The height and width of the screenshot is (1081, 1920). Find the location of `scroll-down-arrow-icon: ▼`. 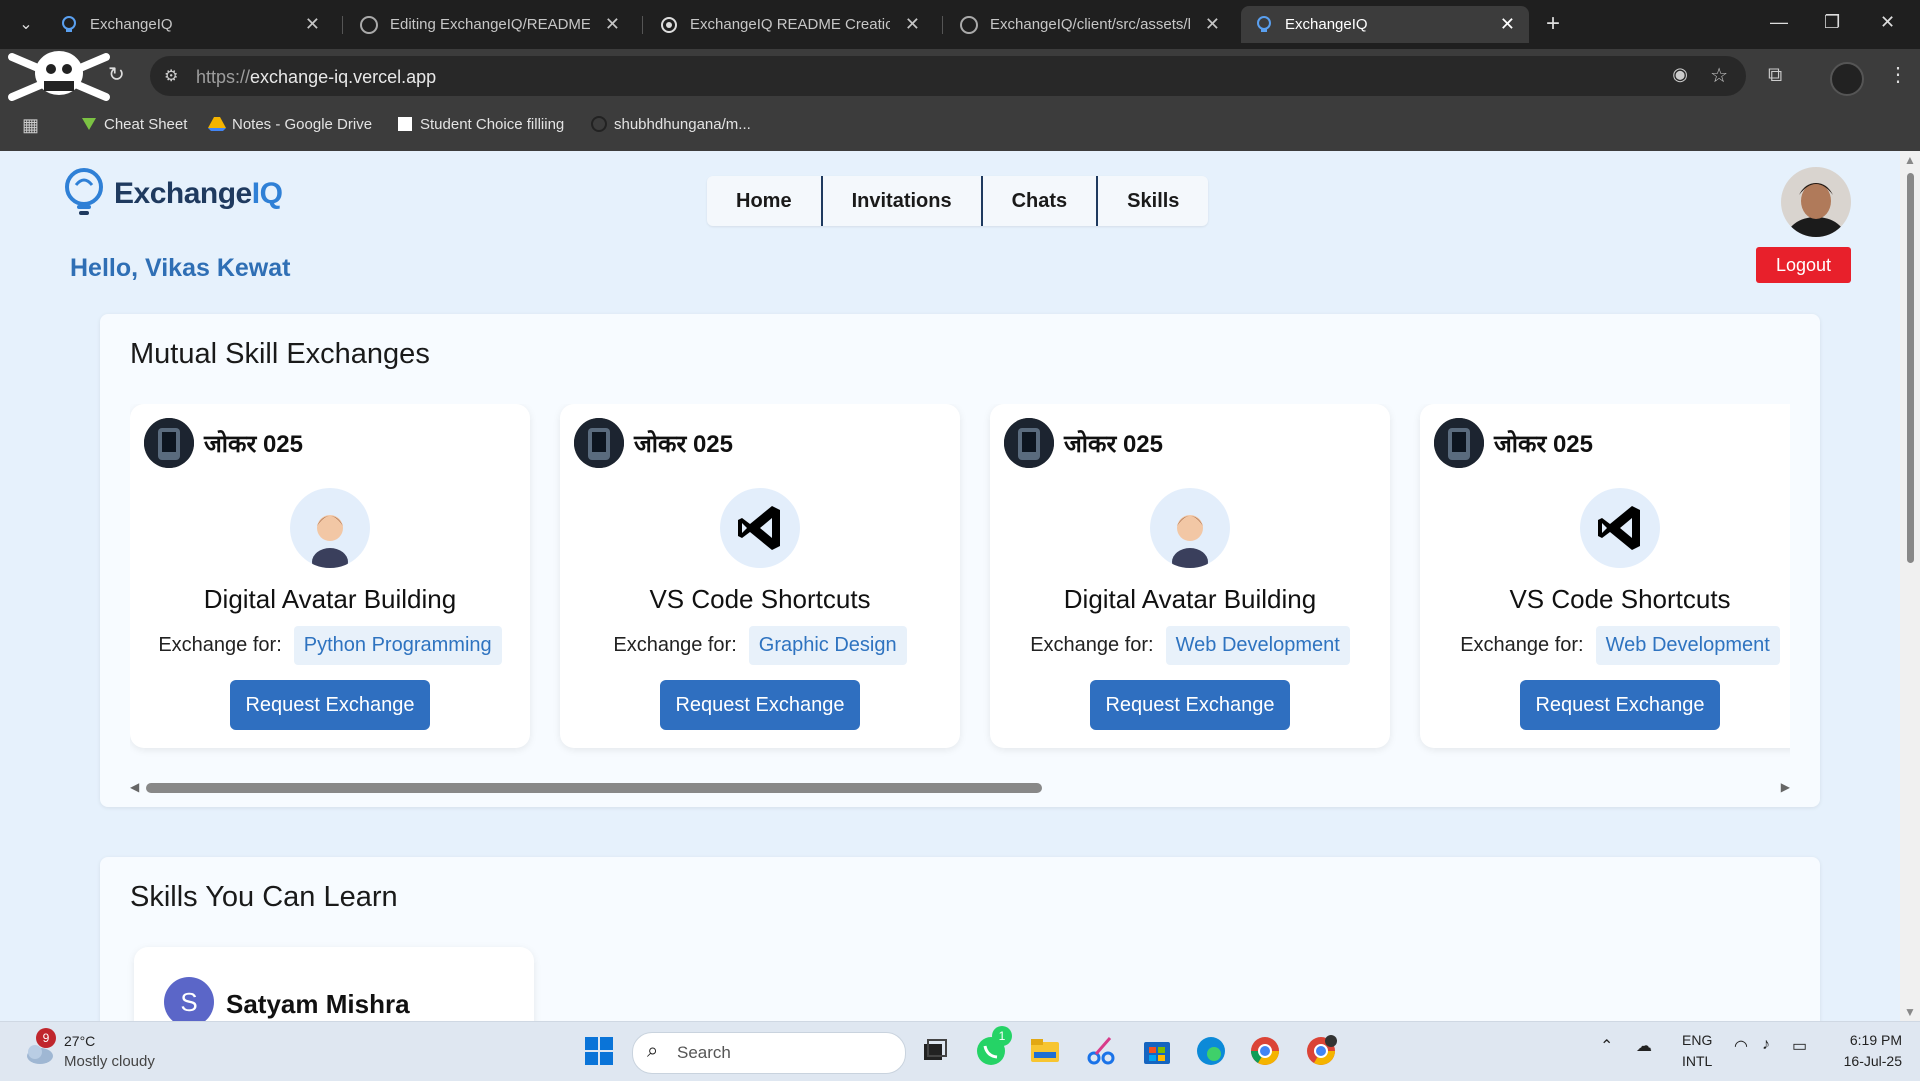

scroll-down-arrow-icon: ▼ is located at coordinates (1910, 1012).